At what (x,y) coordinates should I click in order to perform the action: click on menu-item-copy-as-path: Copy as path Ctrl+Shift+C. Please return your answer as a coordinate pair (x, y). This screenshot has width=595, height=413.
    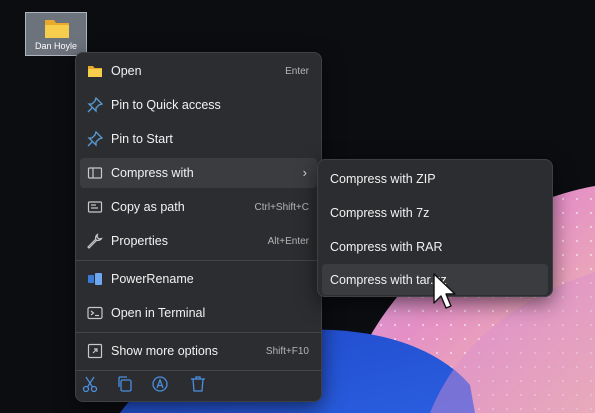
    Looking at the image, I should click on (198, 207).